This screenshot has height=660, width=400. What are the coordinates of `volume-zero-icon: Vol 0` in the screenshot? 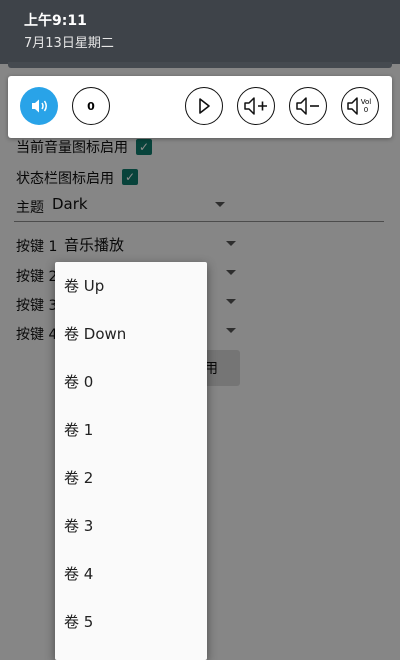 It's located at (359, 106).